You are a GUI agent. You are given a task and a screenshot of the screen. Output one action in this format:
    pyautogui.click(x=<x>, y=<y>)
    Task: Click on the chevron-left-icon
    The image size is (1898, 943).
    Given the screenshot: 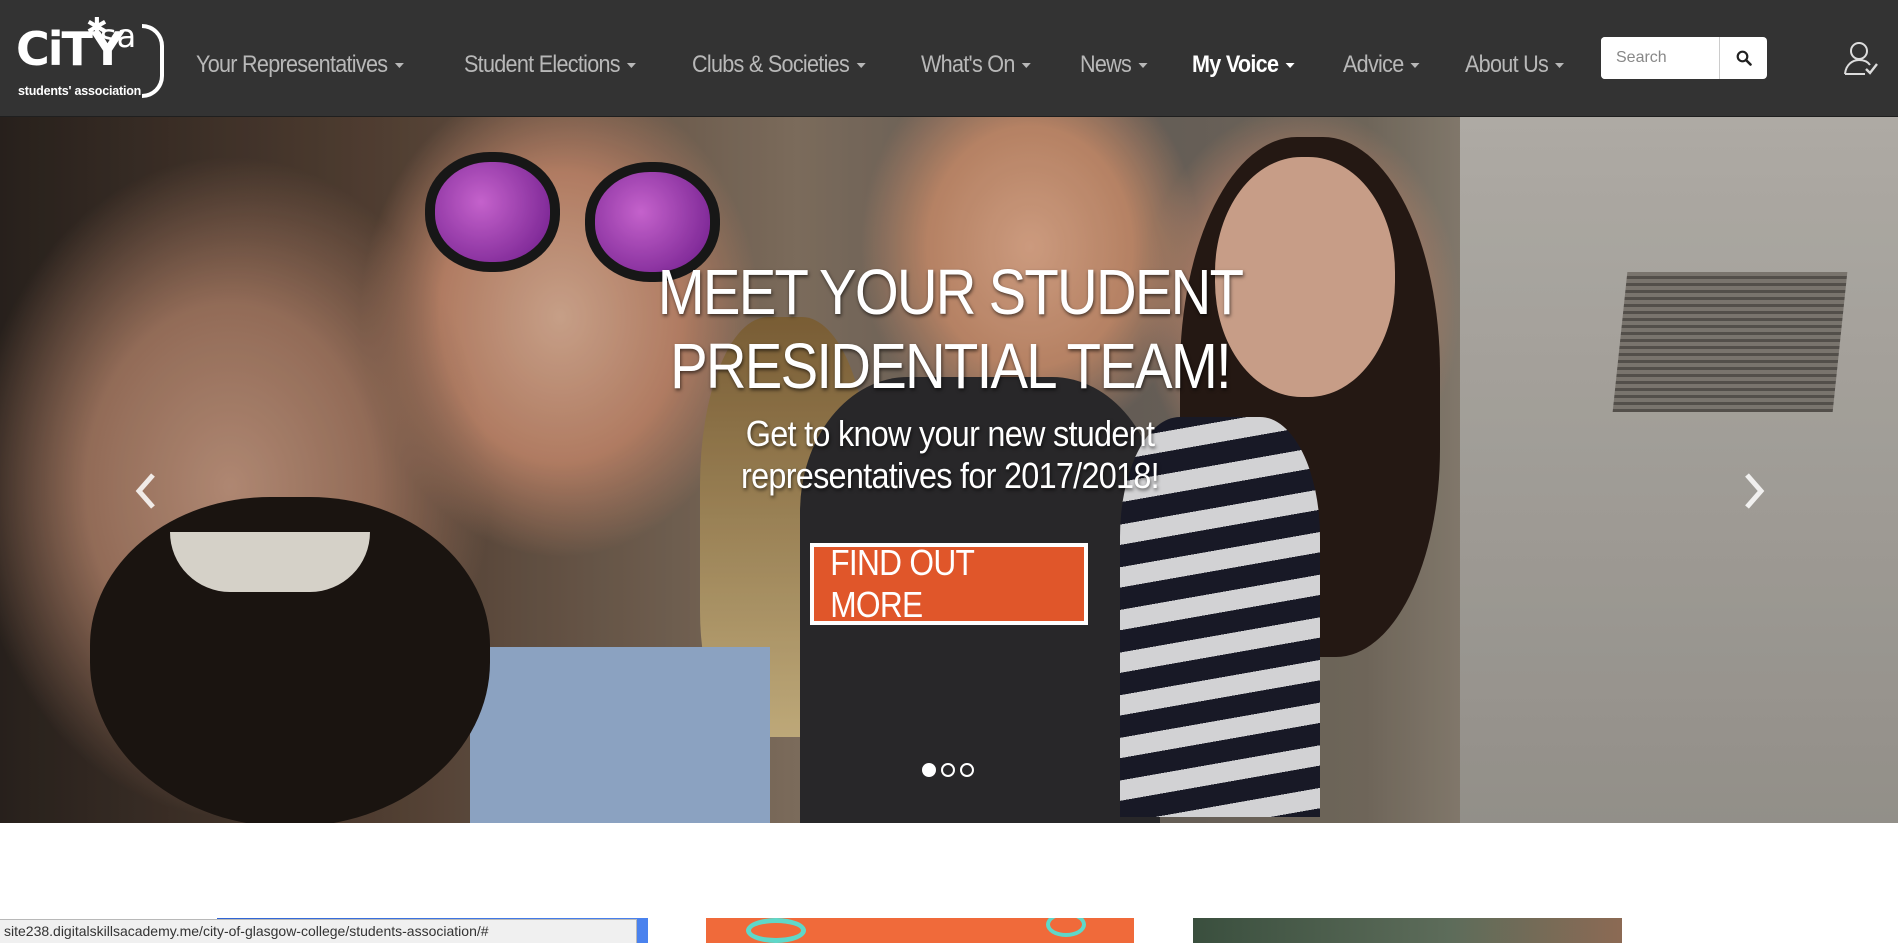 What is the action you would take?
    pyautogui.click(x=145, y=491)
    